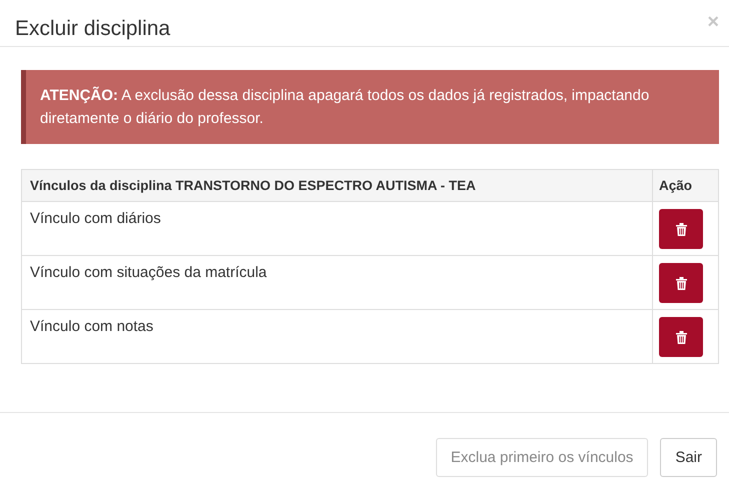 The height and width of the screenshot is (495, 729). Describe the element at coordinates (337, 283) in the screenshot. I see `table-cell: Vínculo com situações da matrícula` at that location.